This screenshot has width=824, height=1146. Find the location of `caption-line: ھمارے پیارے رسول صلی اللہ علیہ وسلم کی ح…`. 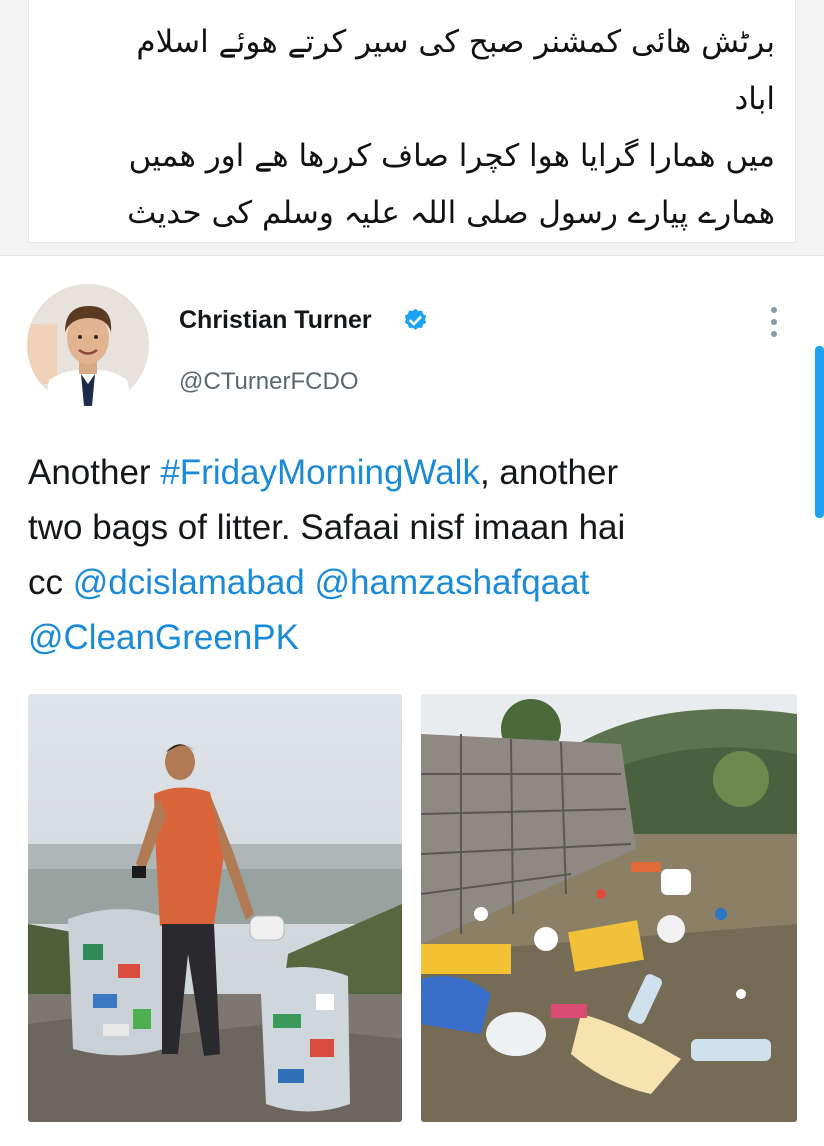

caption-line: ھمارے پیارے رسول صلی اللہ علیہ وسلم کی ح… is located at coordinates (451, 213).